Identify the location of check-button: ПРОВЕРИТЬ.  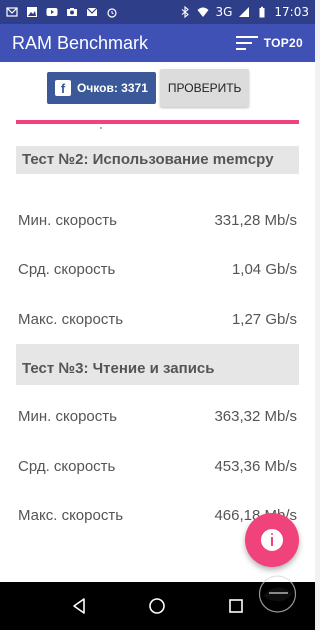
(204, 88).